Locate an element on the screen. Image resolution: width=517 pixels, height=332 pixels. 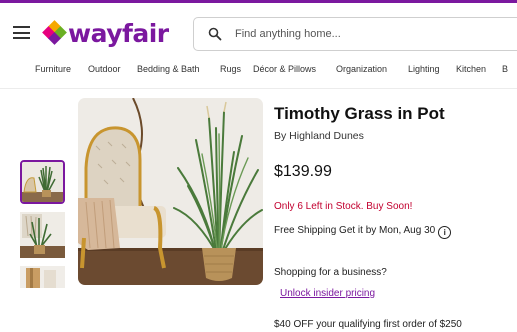
thumbnail-3-image is located at coordinates (42, 277).